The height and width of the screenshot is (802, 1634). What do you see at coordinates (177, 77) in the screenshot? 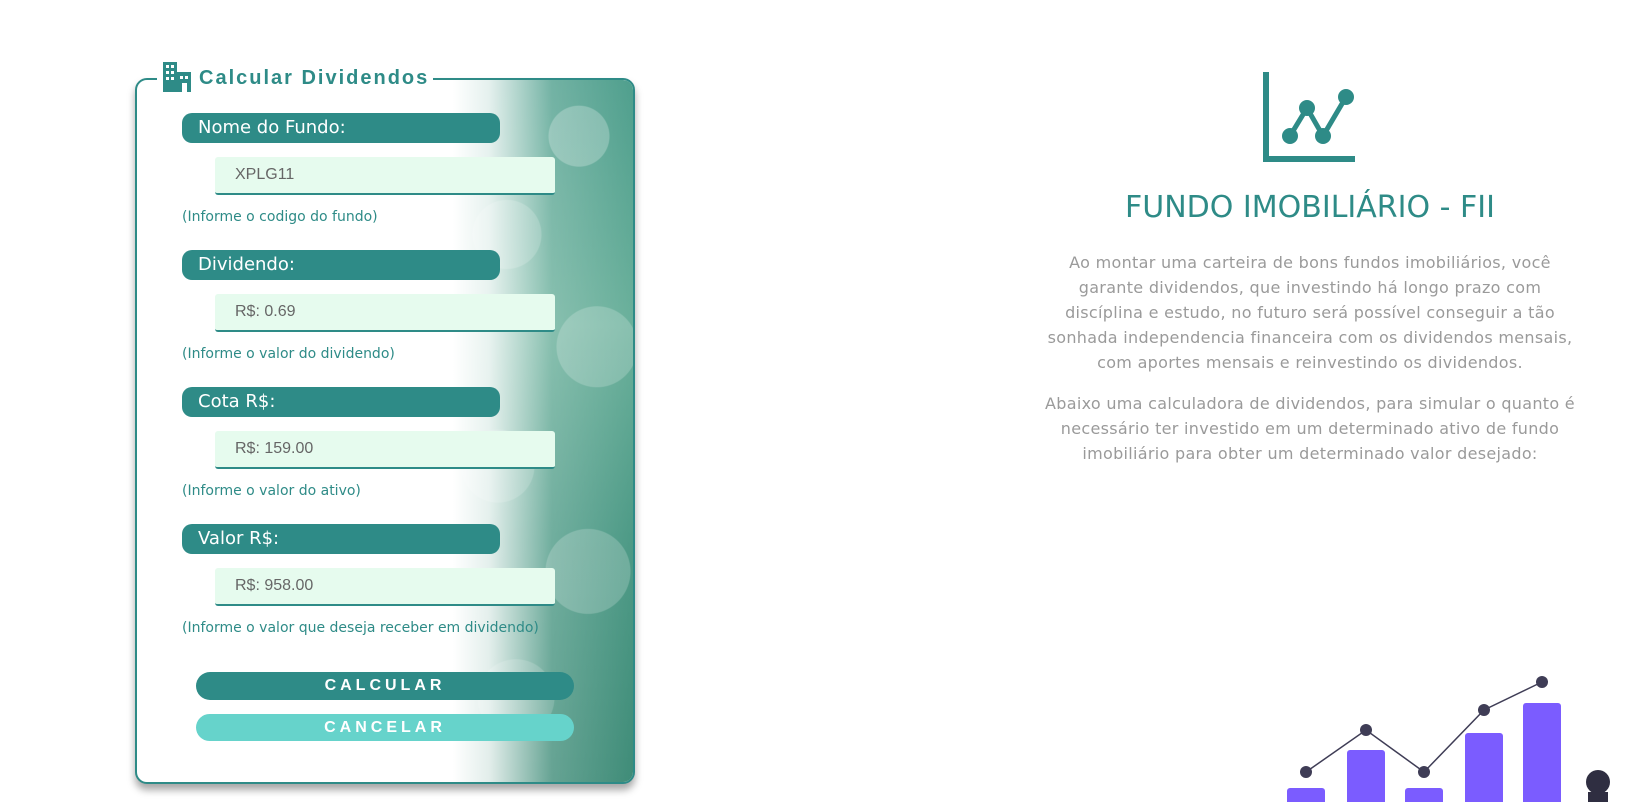
I see `building-icon` at bounding box center [177, 77].